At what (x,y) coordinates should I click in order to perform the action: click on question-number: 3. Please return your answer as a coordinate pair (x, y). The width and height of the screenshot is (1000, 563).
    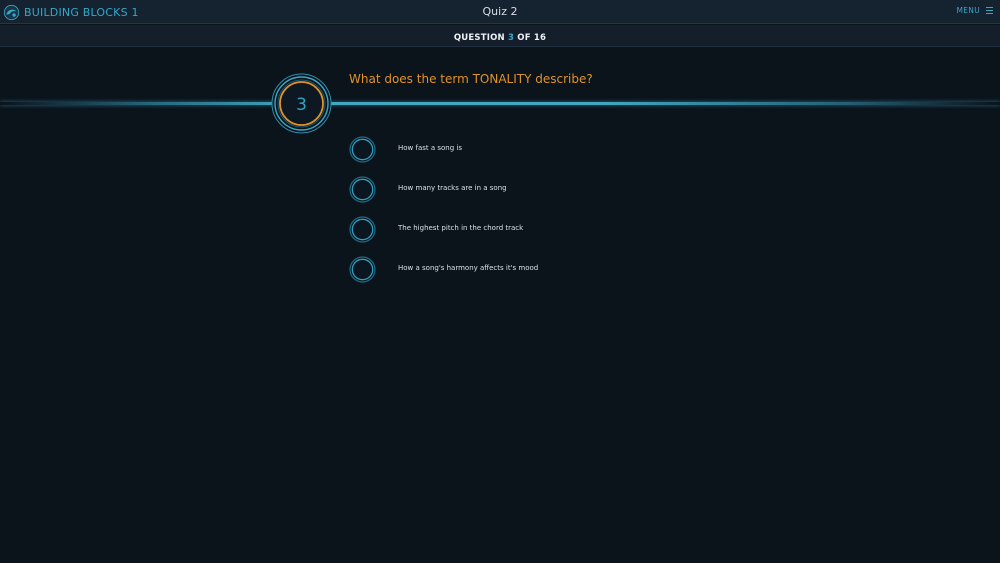
    Looking at the image, I should click on (301, 104).